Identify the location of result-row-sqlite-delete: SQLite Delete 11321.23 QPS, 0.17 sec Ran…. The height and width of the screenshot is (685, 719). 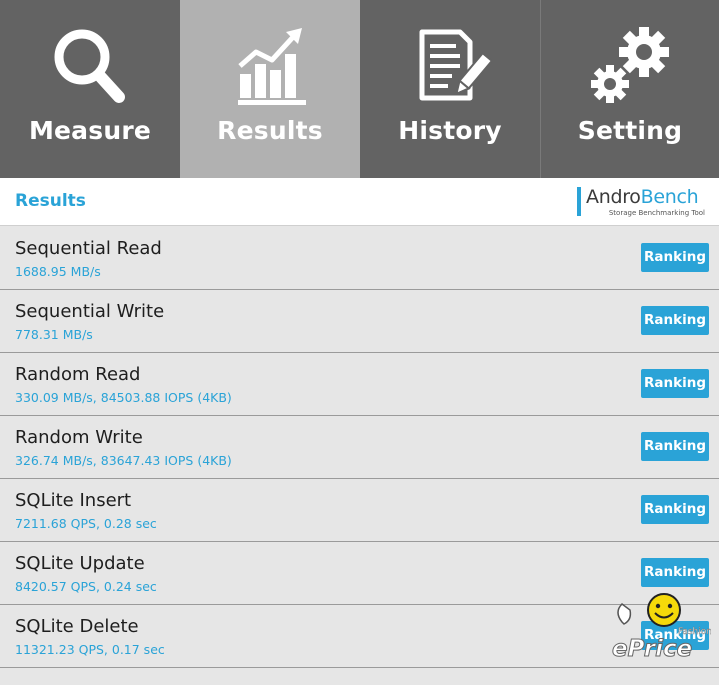
(359, 636).